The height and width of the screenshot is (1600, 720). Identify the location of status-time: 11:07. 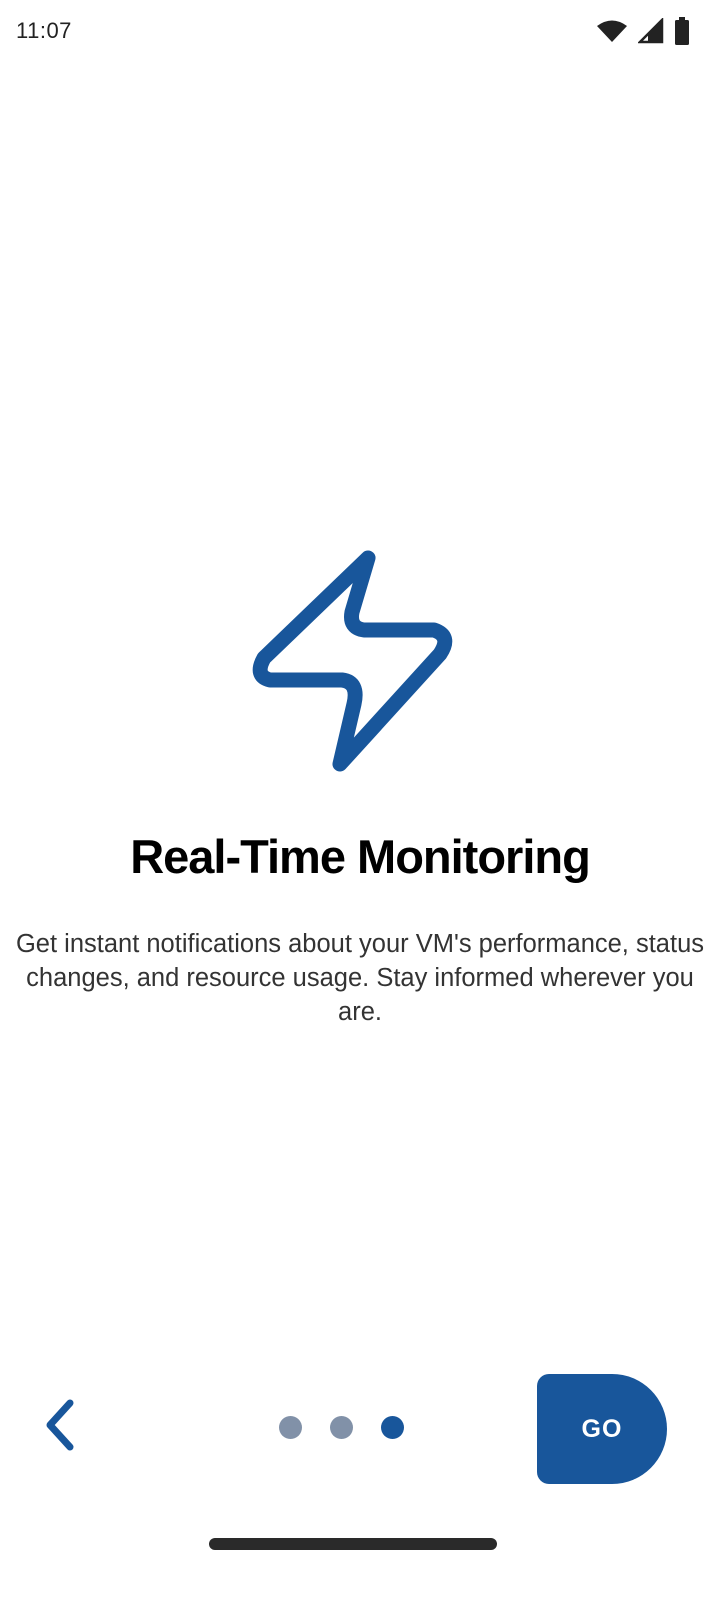
(44, 30).